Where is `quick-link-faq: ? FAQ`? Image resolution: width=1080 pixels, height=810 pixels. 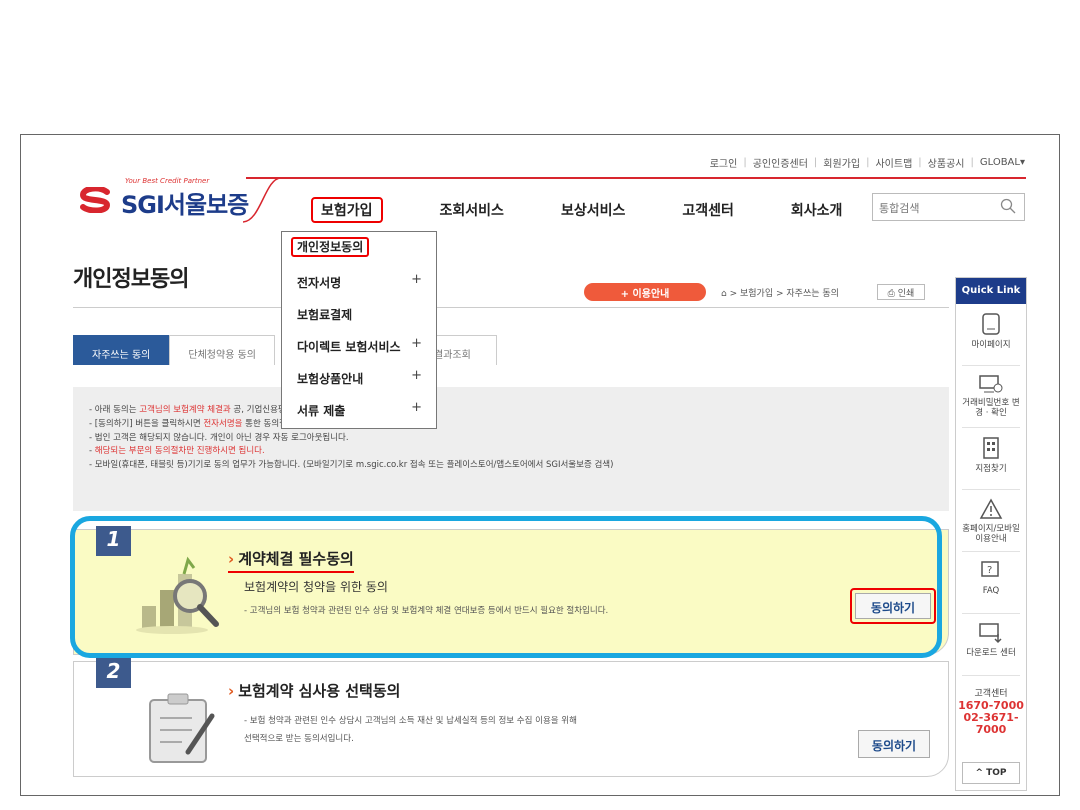 quick-link-faq: ? FAQ is located at coordinates (991, 583).